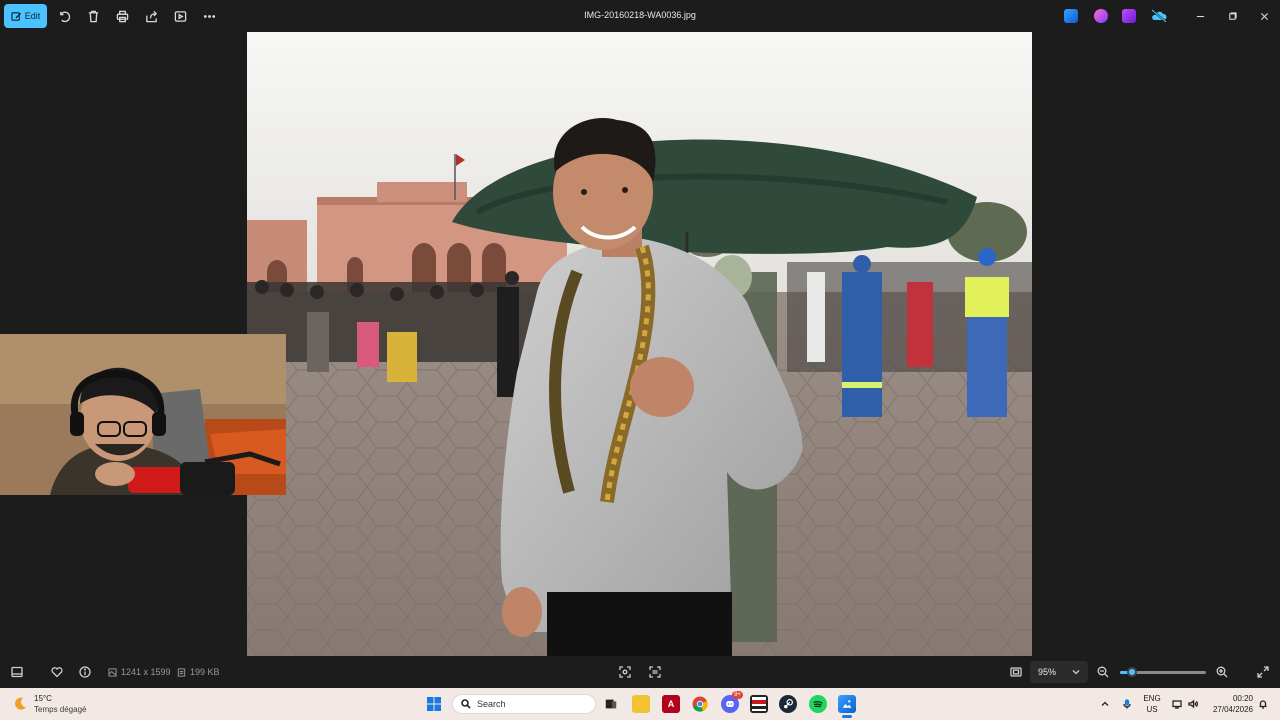  Describe the element at coordinates (1232, 16) in the screenshot. I see `maximize-button` at that location.